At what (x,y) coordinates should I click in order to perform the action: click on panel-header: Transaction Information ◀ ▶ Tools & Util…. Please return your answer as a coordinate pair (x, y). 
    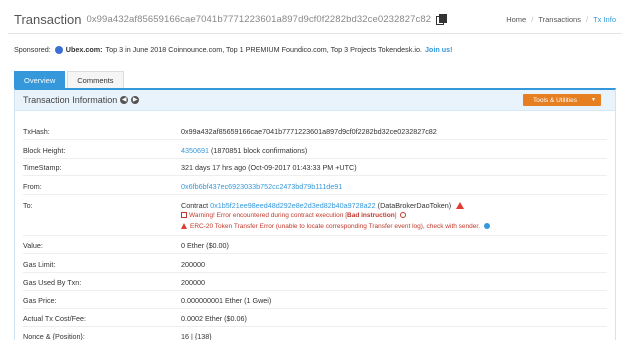
    Looking at the image, I should click on (315, 100).